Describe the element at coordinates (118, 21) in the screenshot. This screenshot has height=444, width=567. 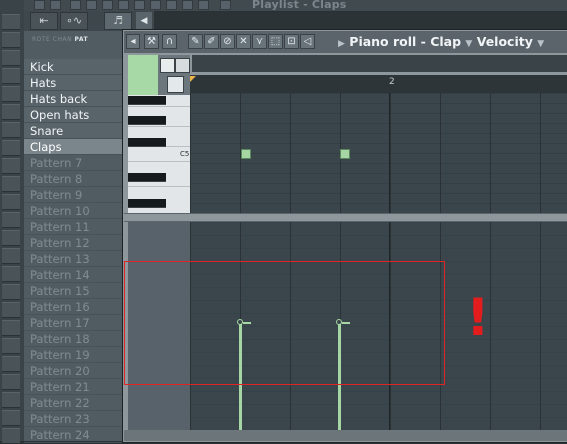
I see `browser-tab-icon: ♬` at that location.